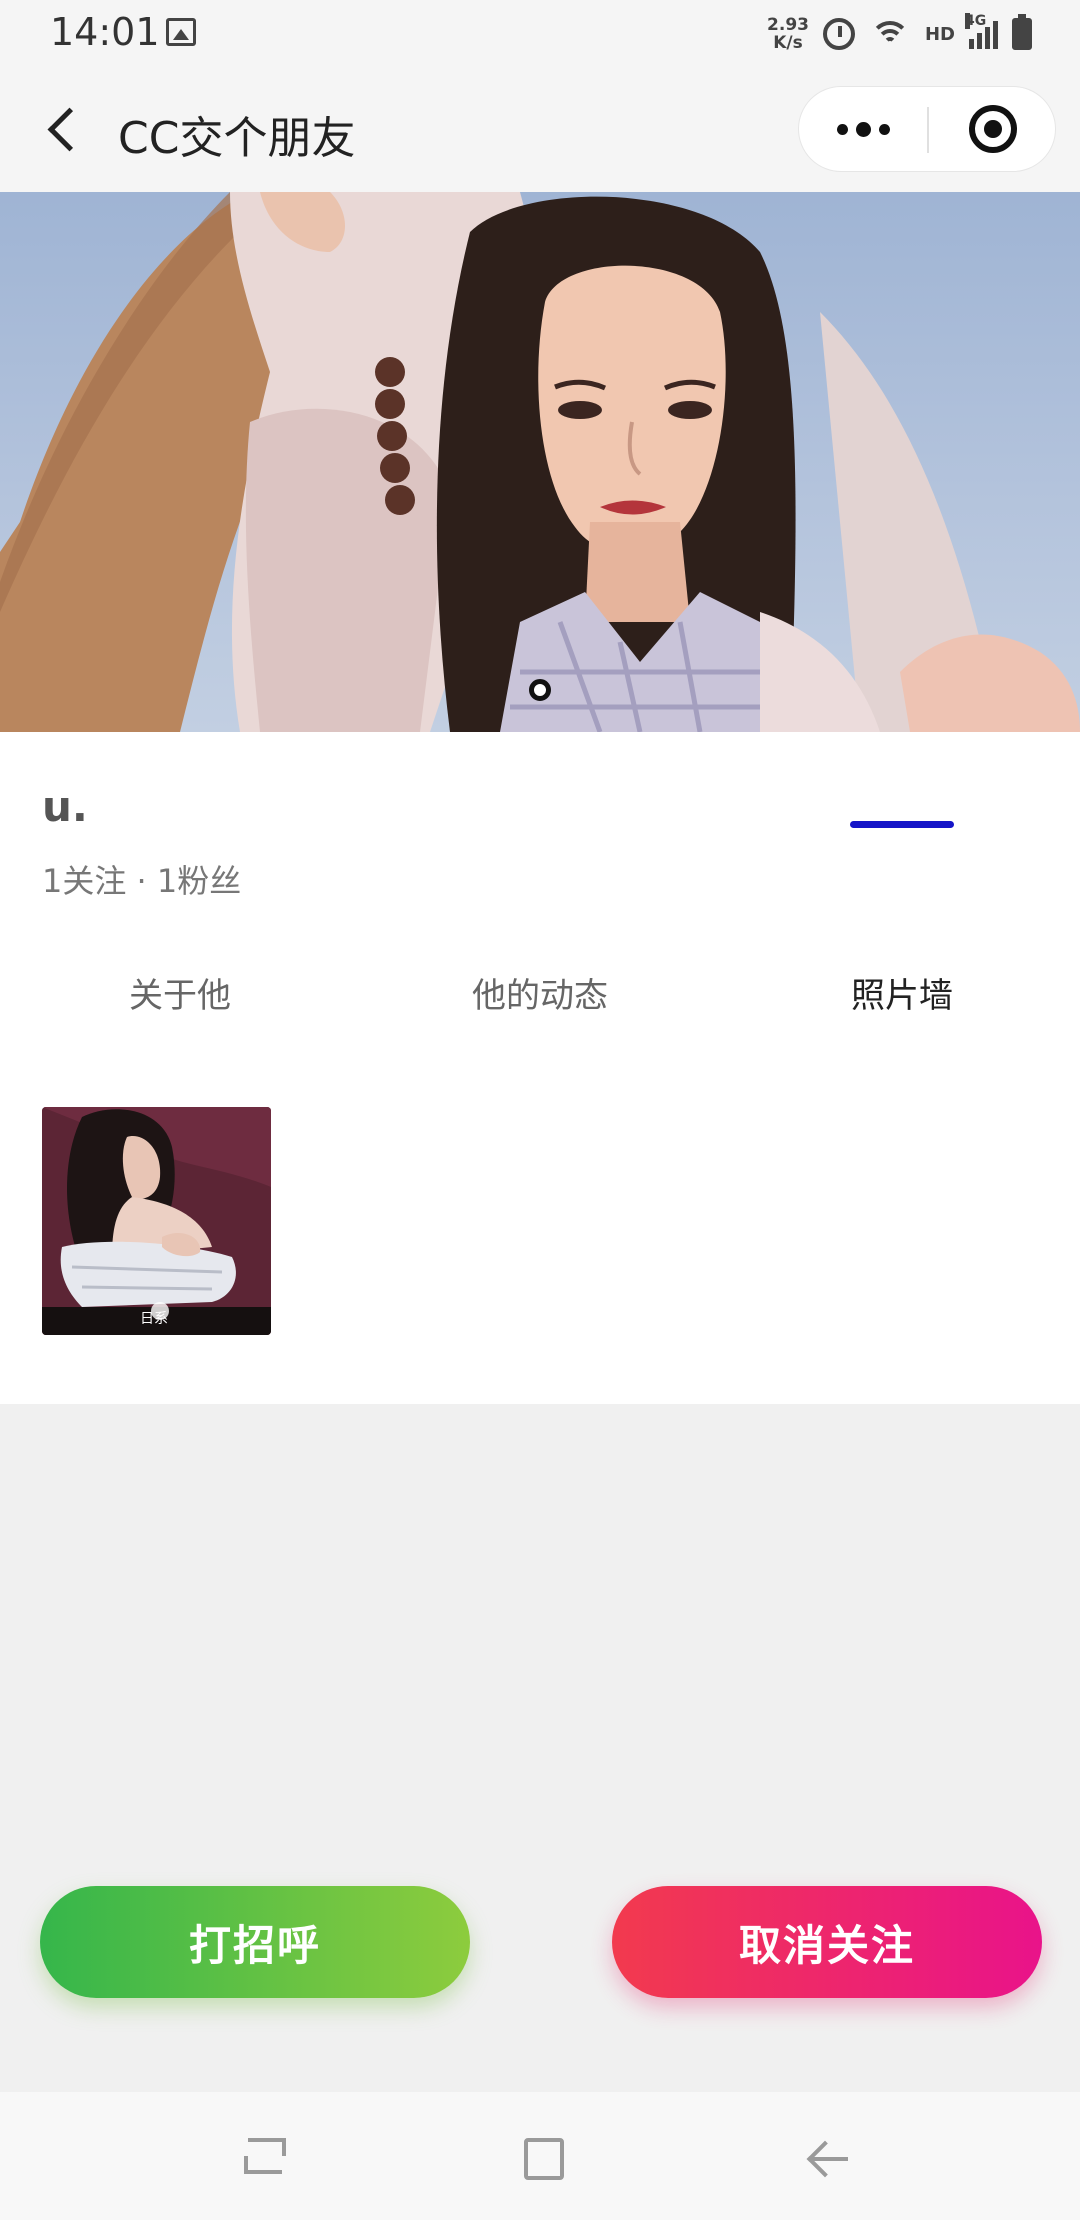  What do you see at coordinates (540, 992) in the screenshot?
I see `tab-posts: 他的动态` at bounding box center [540, 992].